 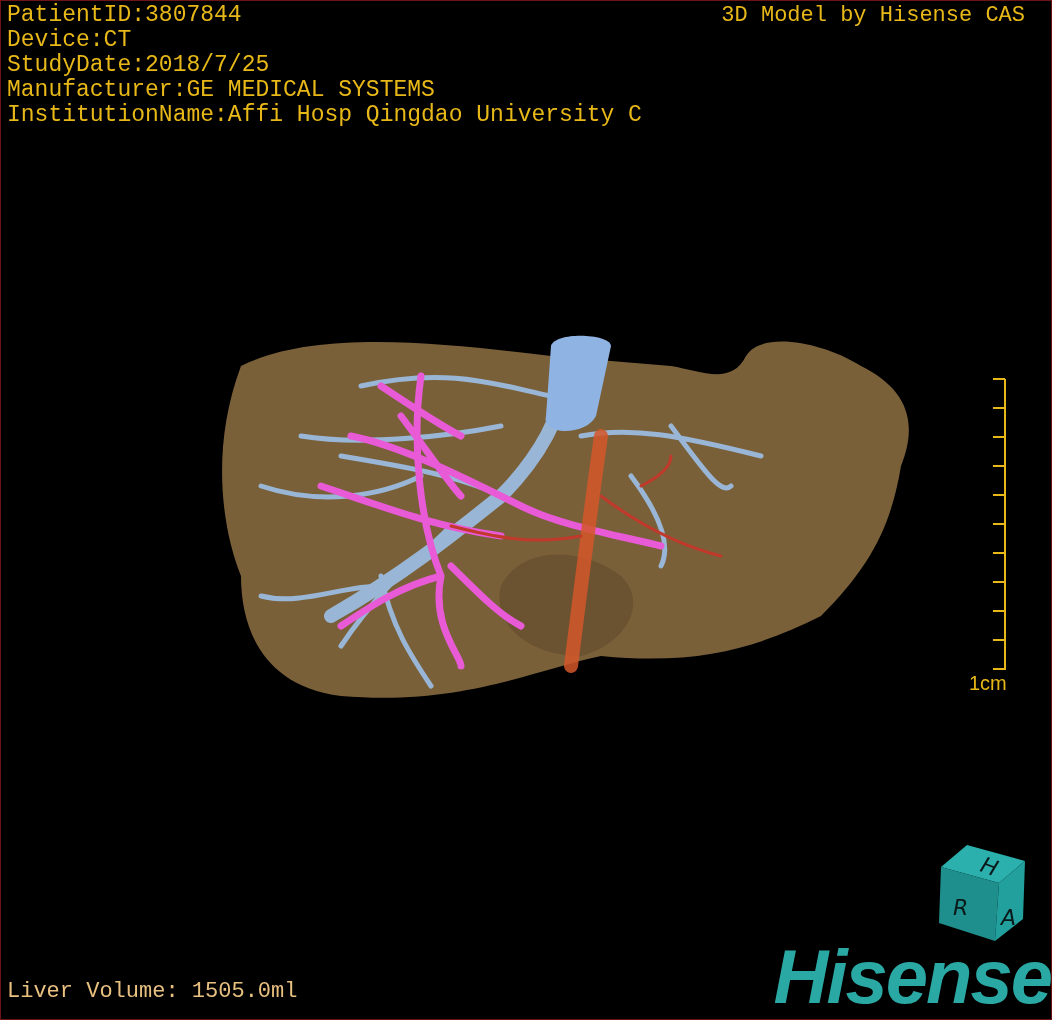 I want to click on cube-face-label: A, so click(x=1009, y=917).